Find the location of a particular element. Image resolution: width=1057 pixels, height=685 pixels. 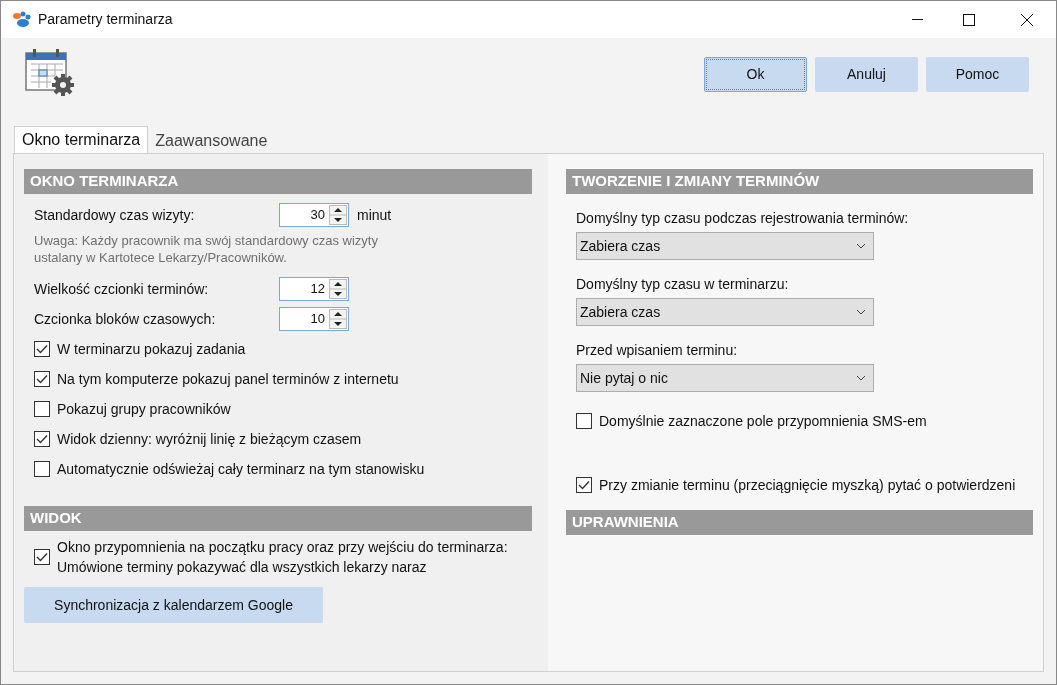

section-header: WIDOK is located at coordinates (278, 518).